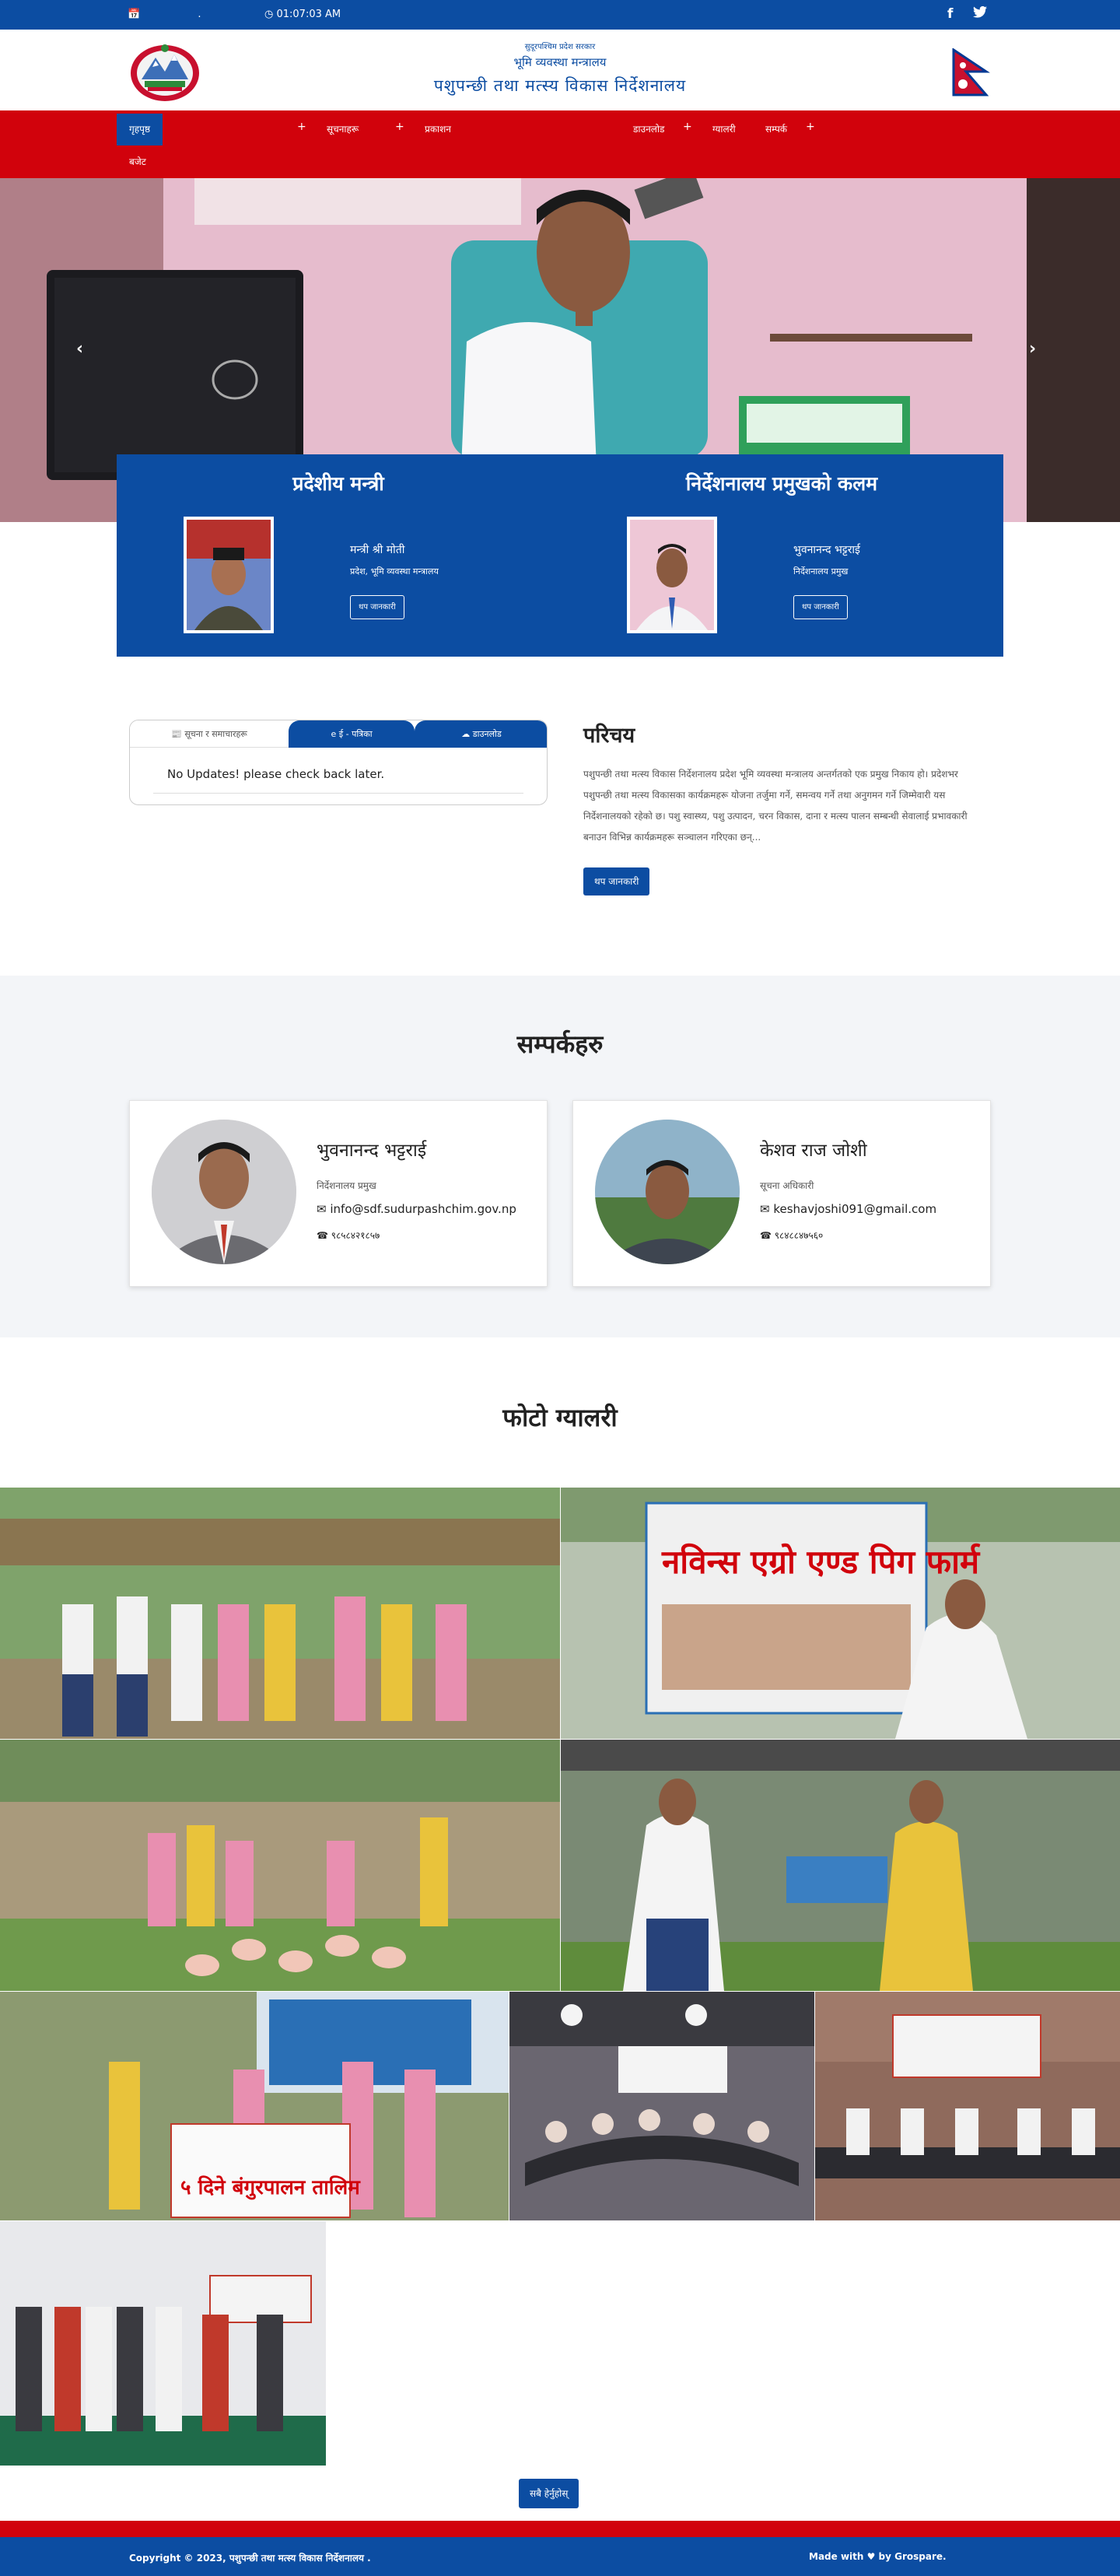 This screenshot has width=1120, height=2576. What do you see at coordinates (347, 1185) in the screenshot?
I see `contact-role: निर्देशनालय प्रमुख` at bounding box center [347, 1185].